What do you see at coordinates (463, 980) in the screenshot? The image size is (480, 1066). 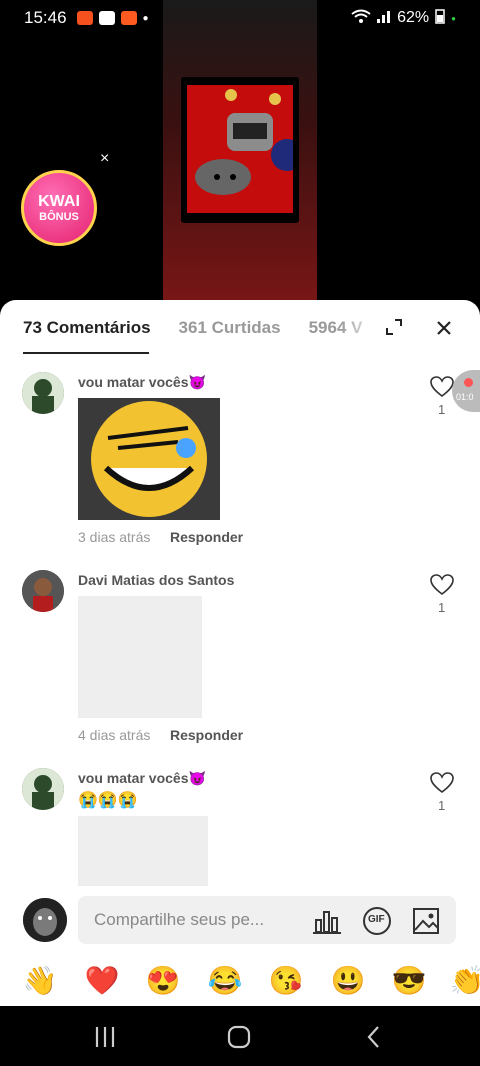 I see `emoji-button: 👏` at bounding box center [463, 980].